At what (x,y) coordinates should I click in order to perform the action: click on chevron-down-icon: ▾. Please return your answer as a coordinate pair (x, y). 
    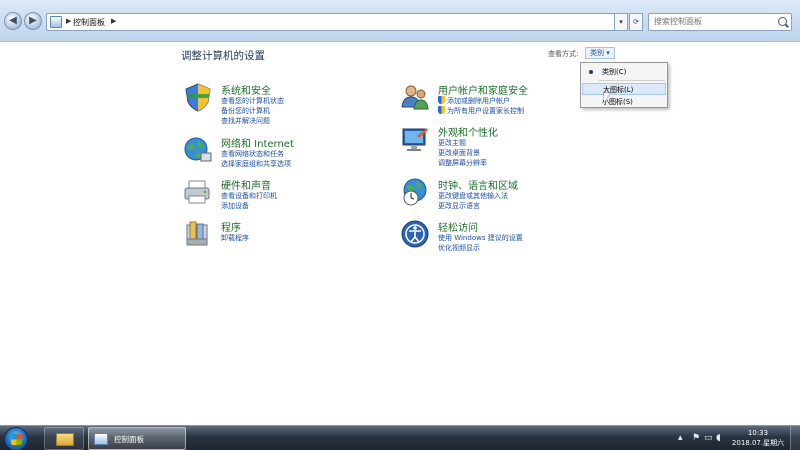
    Looking at the image, I should click on (621, 22).